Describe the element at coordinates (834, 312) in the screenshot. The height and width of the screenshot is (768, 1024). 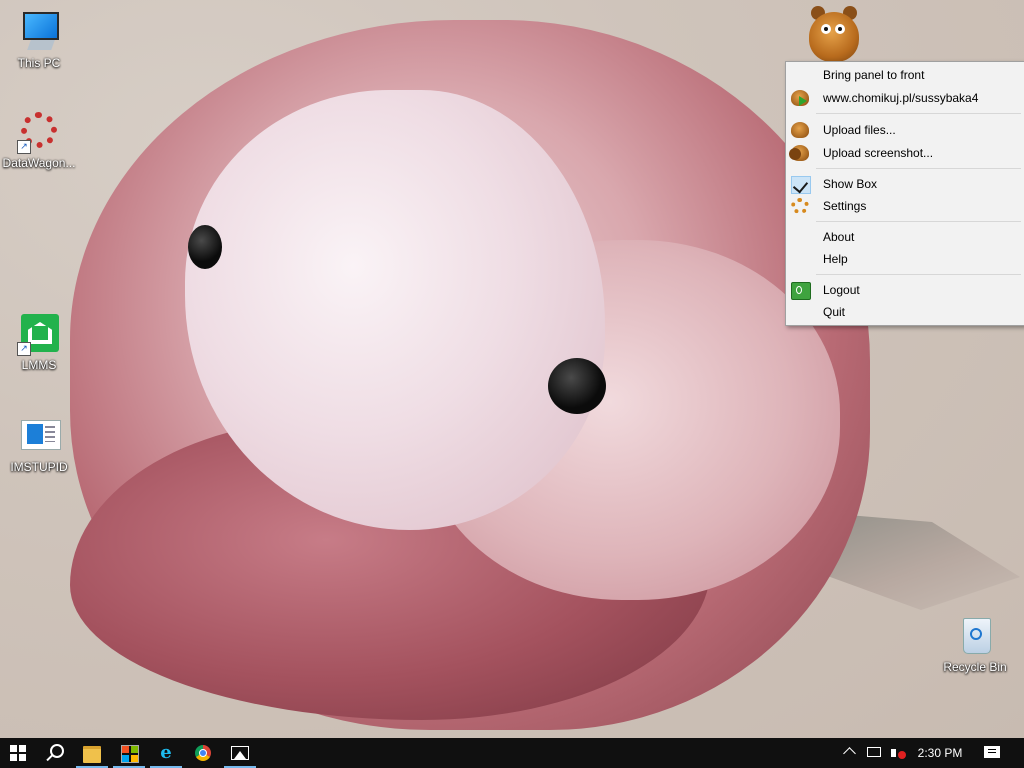
I see `menu-item-label: Quit` at that location.